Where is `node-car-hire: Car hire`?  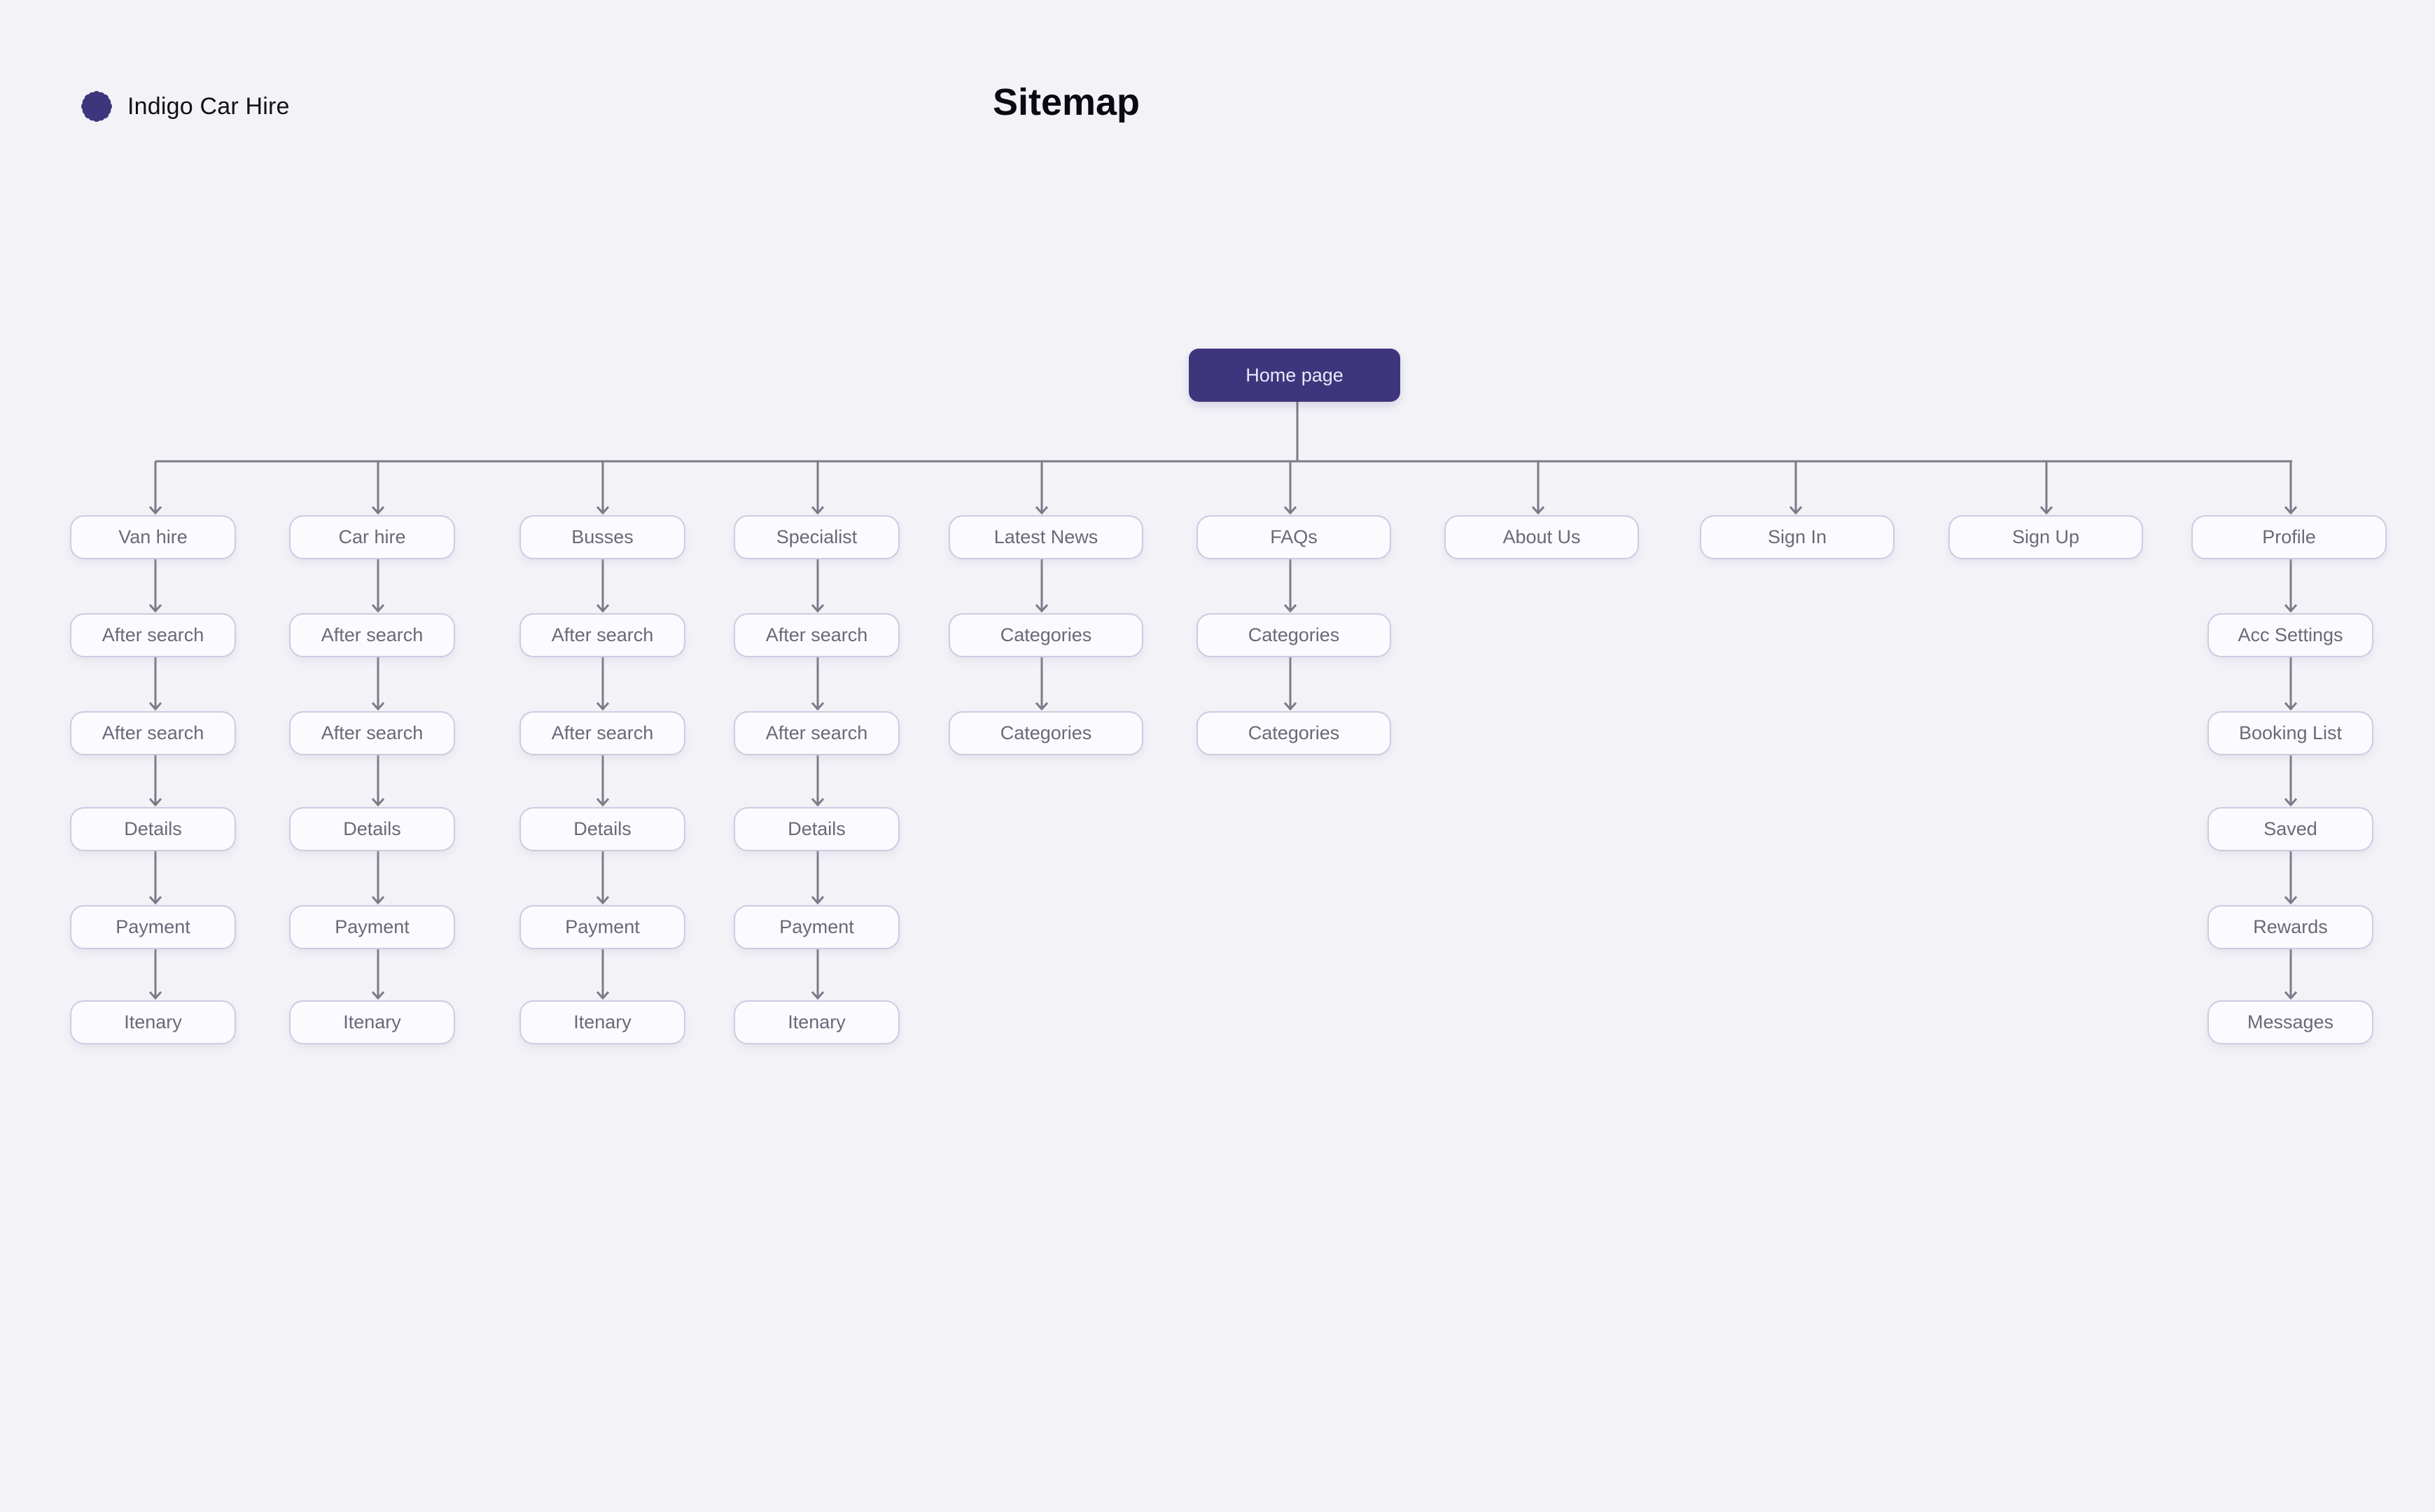 node-car-hire: Car hire is located at coordinates (372, 537).